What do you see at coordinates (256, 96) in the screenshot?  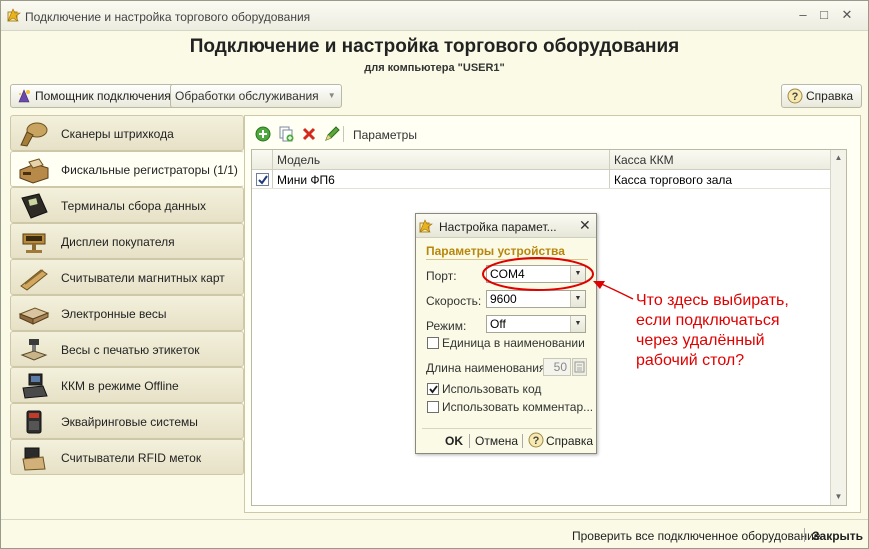 I see `service-processing-dropdown: Обработки обслуживания ▼` at bounding box center [256, 96].